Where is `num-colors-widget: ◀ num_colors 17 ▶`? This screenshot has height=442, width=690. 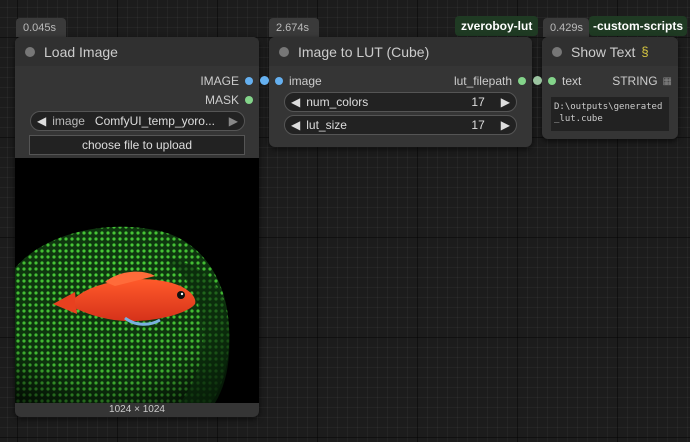
num-colors-widget: ◀ num_colors 17 ▶ is located at coordinates (400, 102).